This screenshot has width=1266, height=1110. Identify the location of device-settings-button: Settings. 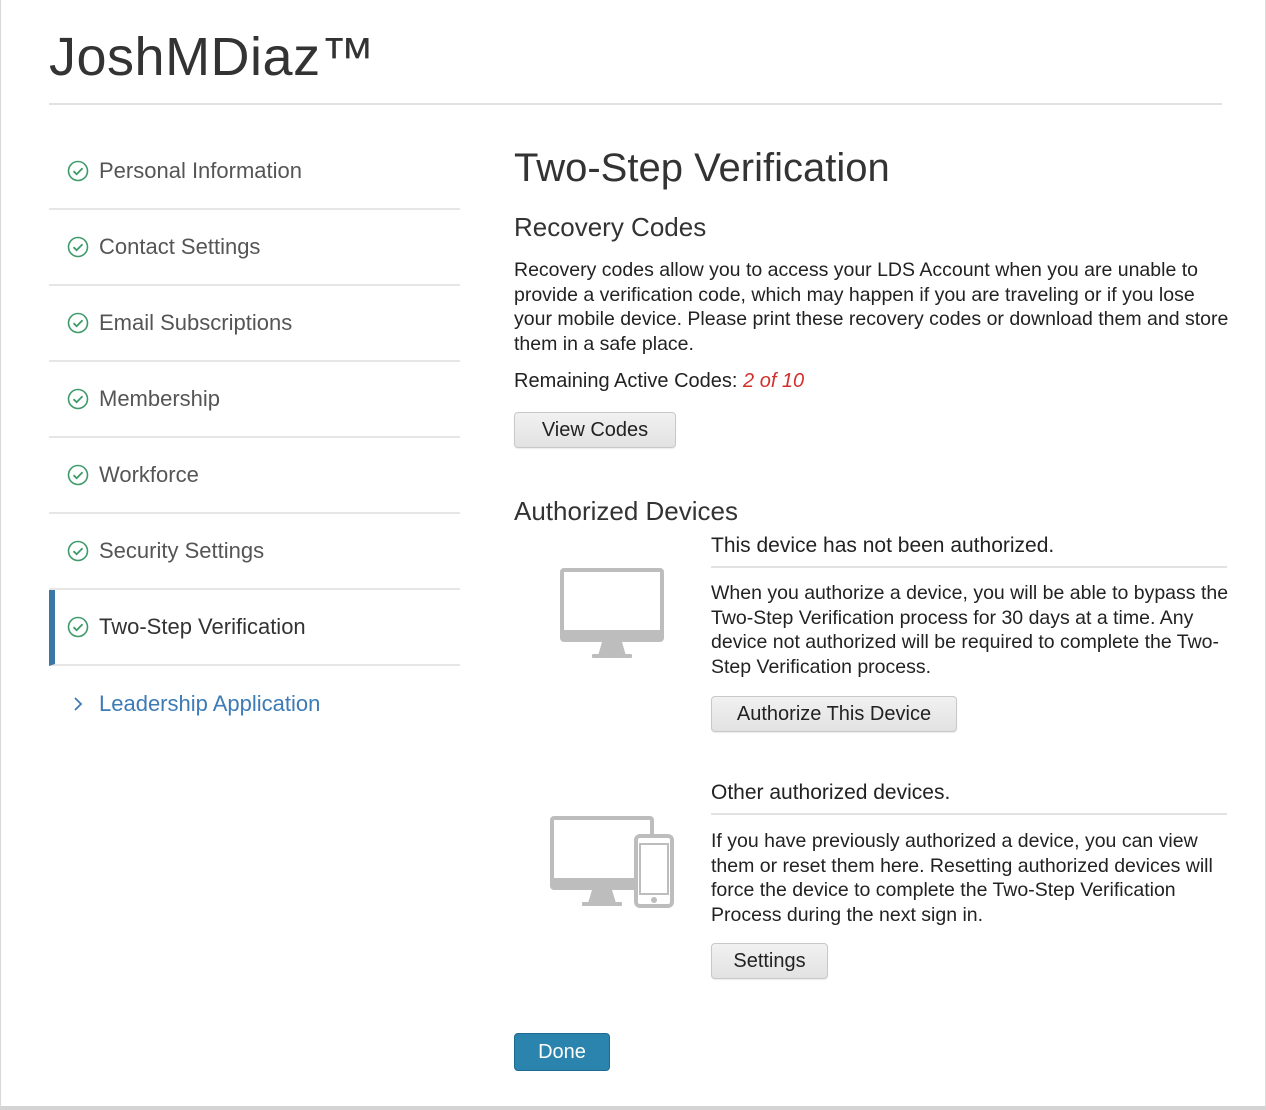
(769, 961).